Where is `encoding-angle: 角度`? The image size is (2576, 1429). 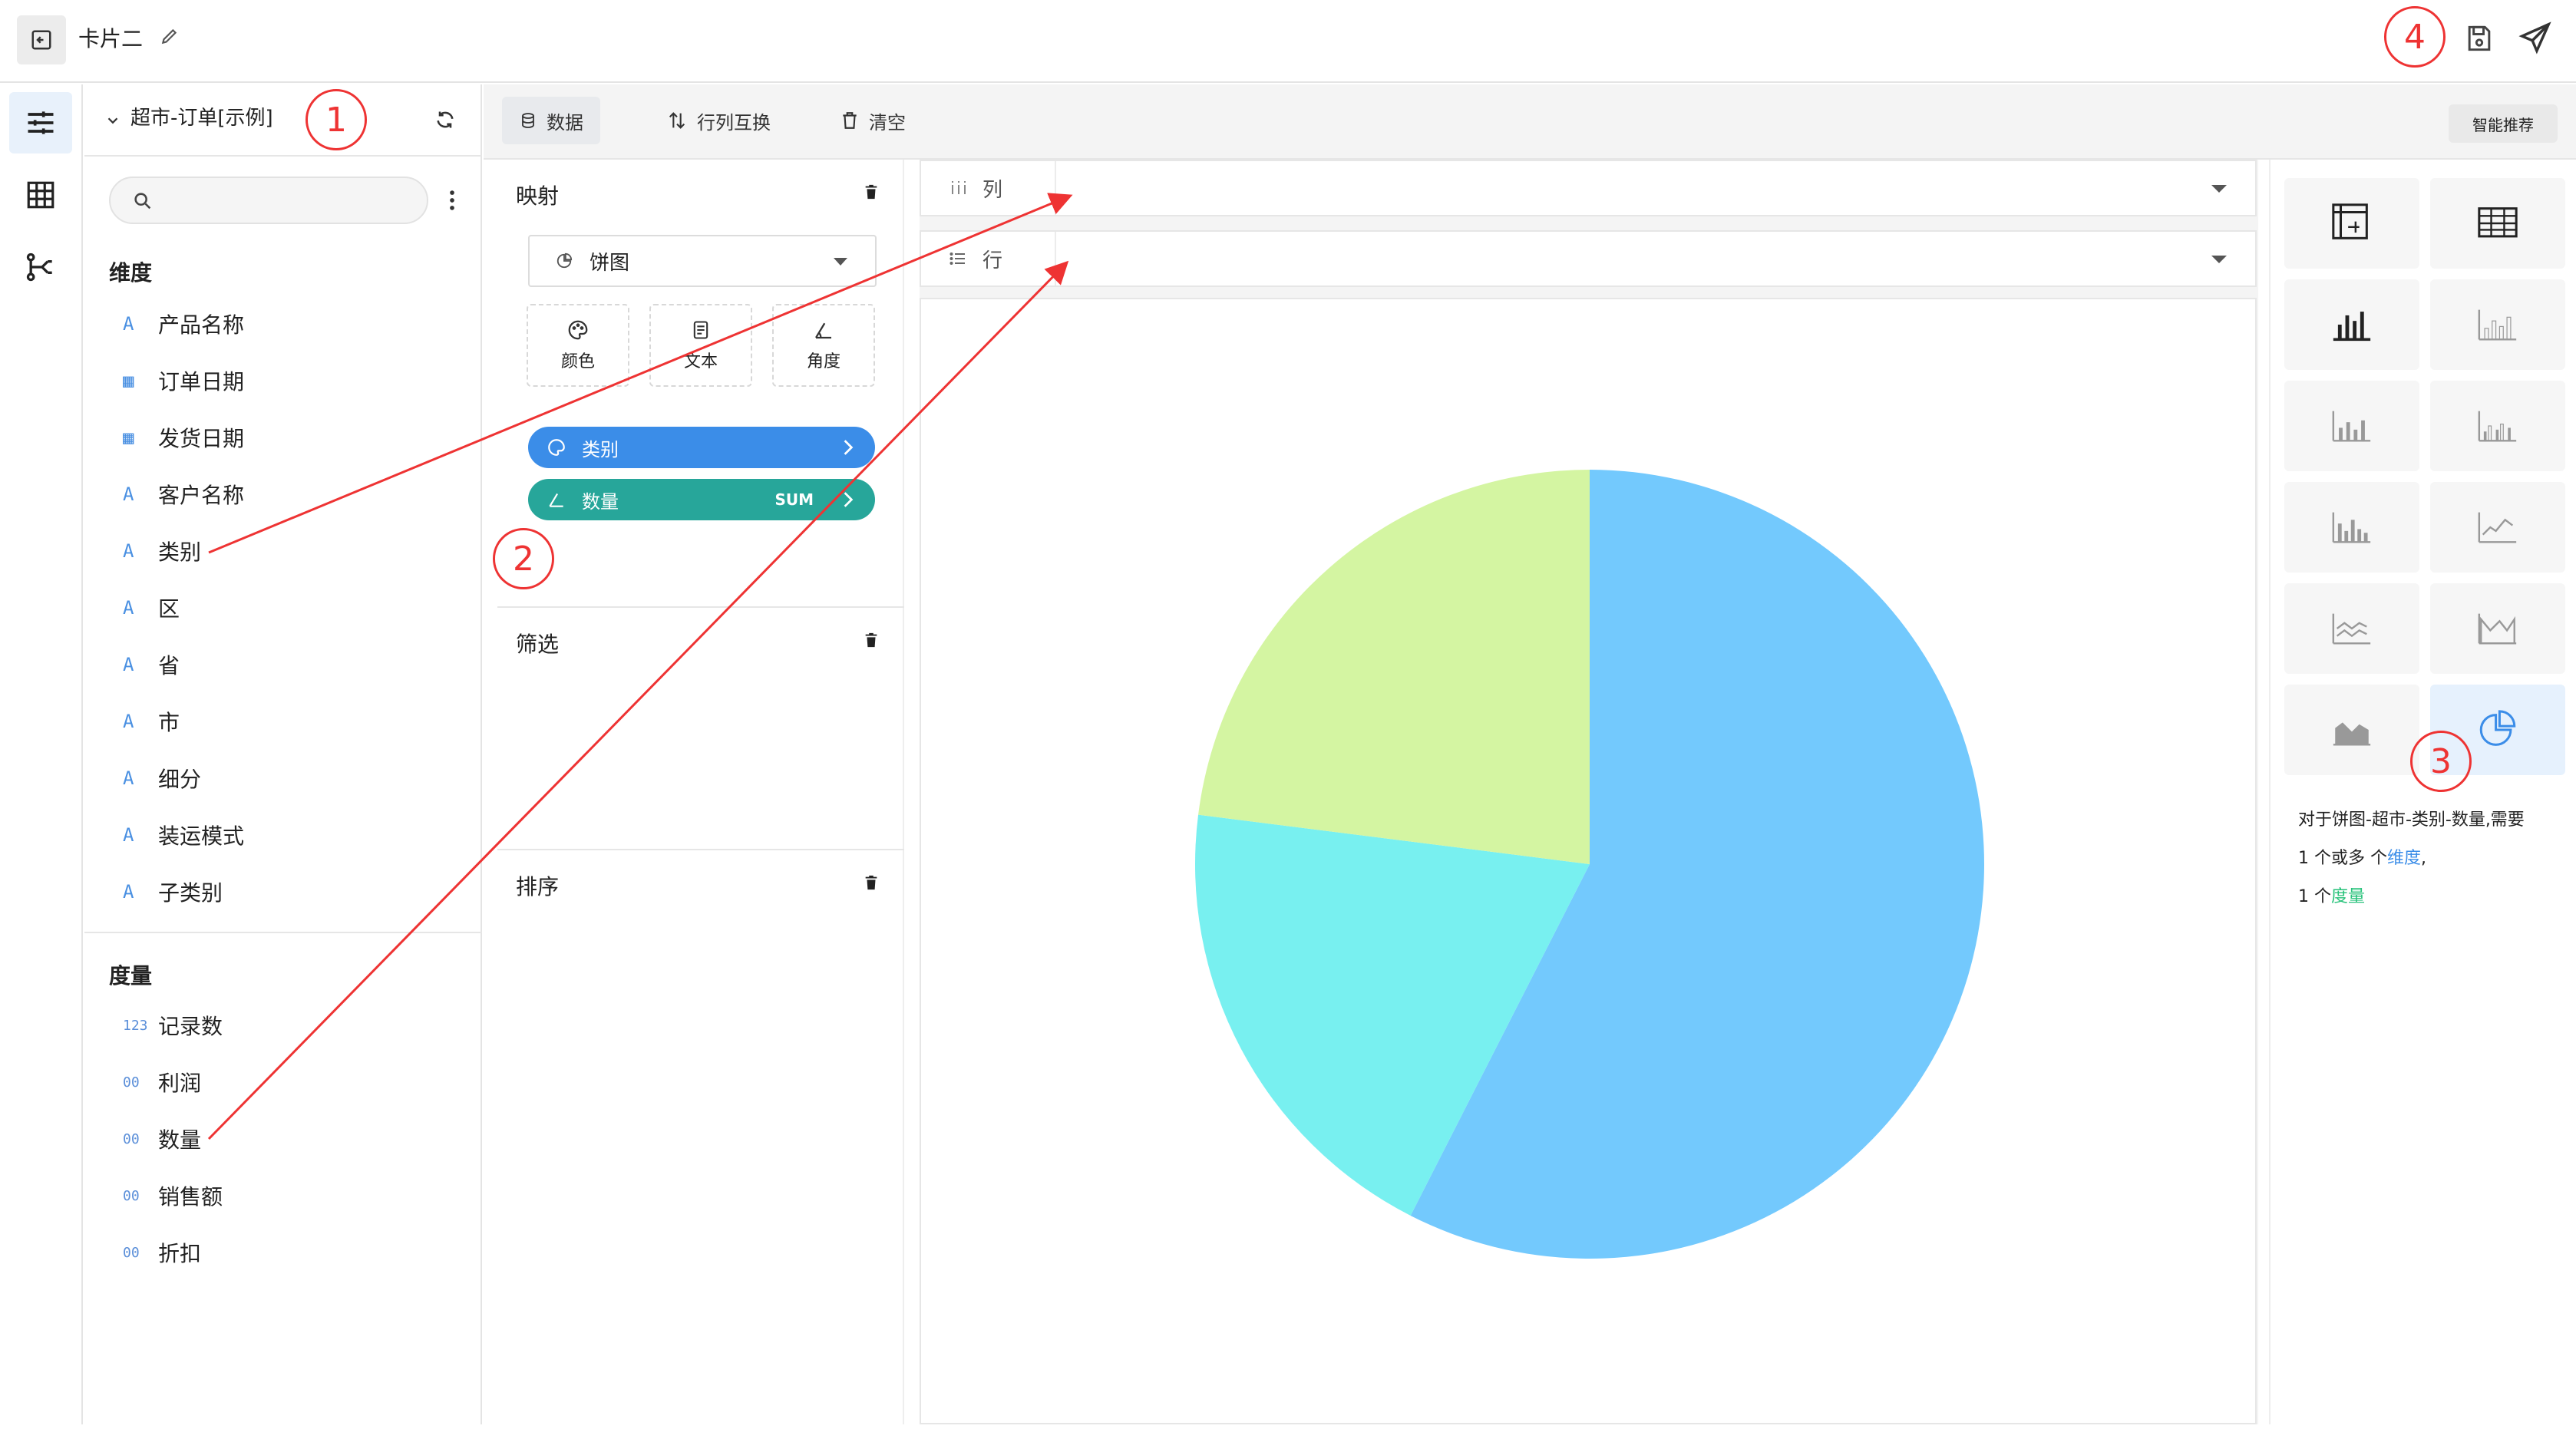
encoding-angle: 角度 is located at coordinates (823, 346).